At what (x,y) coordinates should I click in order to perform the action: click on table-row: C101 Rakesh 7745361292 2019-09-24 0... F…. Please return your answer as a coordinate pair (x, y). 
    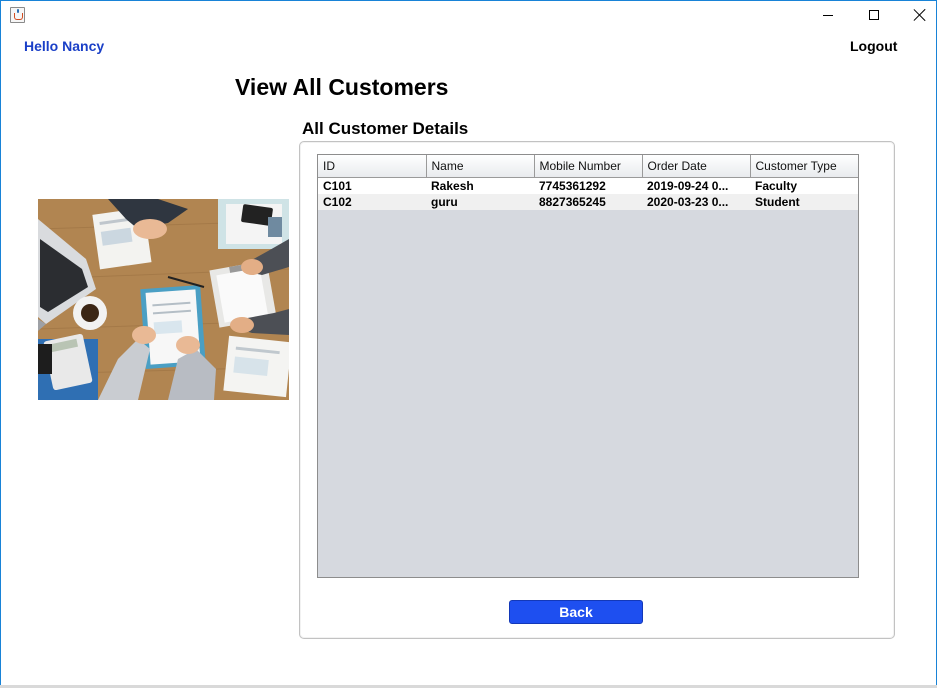
    Looking at the image, I should click on (588, 185).